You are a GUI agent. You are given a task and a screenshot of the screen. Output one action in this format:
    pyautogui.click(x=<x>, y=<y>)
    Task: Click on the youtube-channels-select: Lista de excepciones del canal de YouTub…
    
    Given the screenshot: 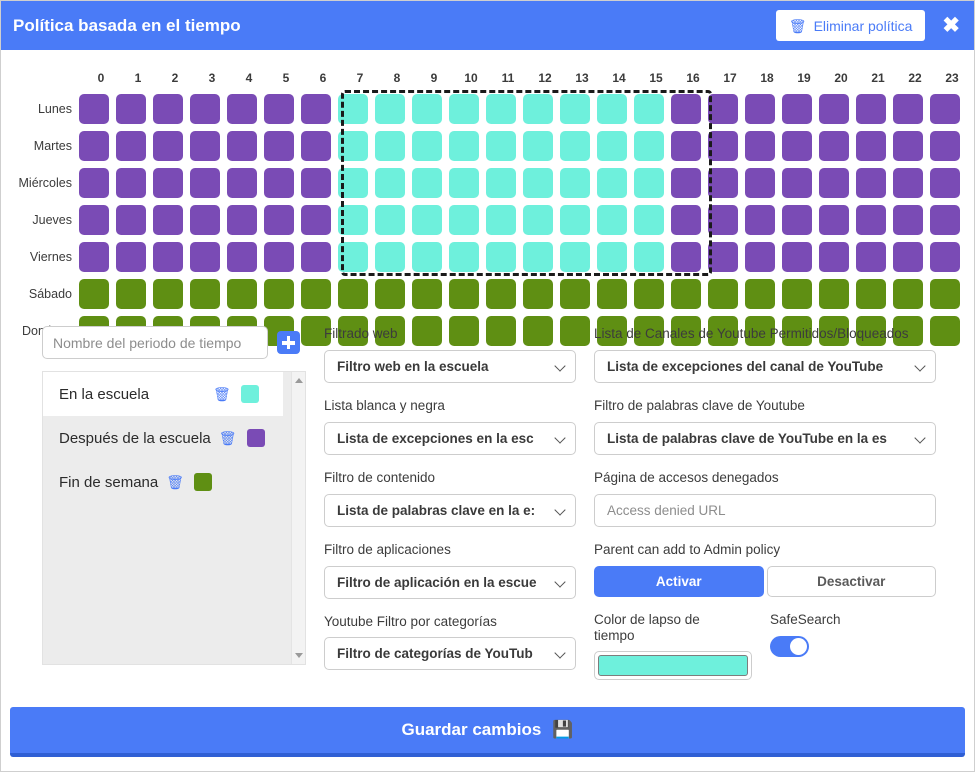 What is the action you would take?
    pyautogui.click(x=765, y=366)
    